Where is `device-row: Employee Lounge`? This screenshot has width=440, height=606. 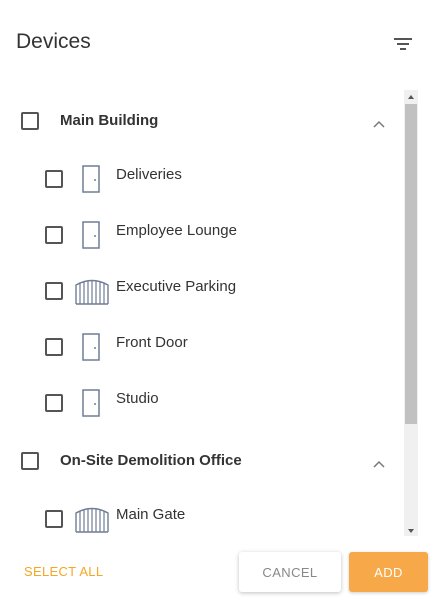
device-row: Employee Lounge is located at coordinates (201, 234).